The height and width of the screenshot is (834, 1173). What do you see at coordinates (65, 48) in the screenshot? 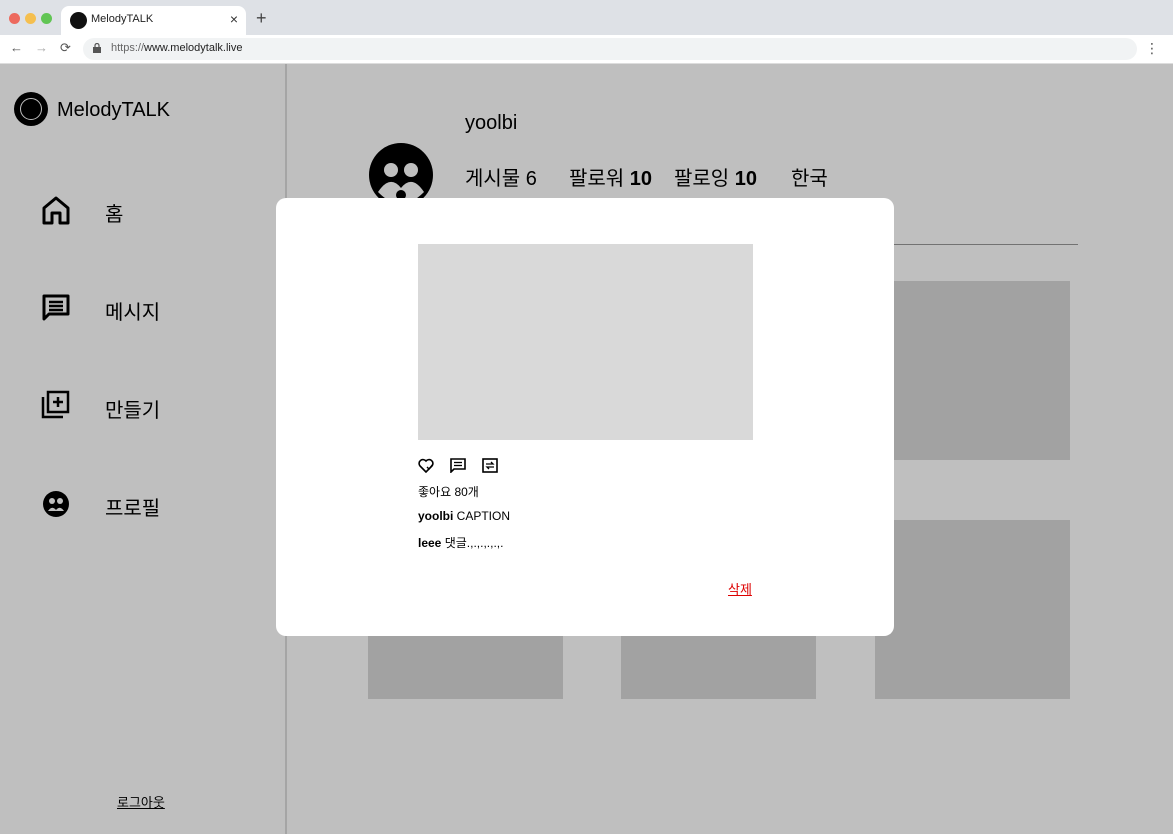
I see `reload-icon: ⟳` at bounding box center [65, 48].